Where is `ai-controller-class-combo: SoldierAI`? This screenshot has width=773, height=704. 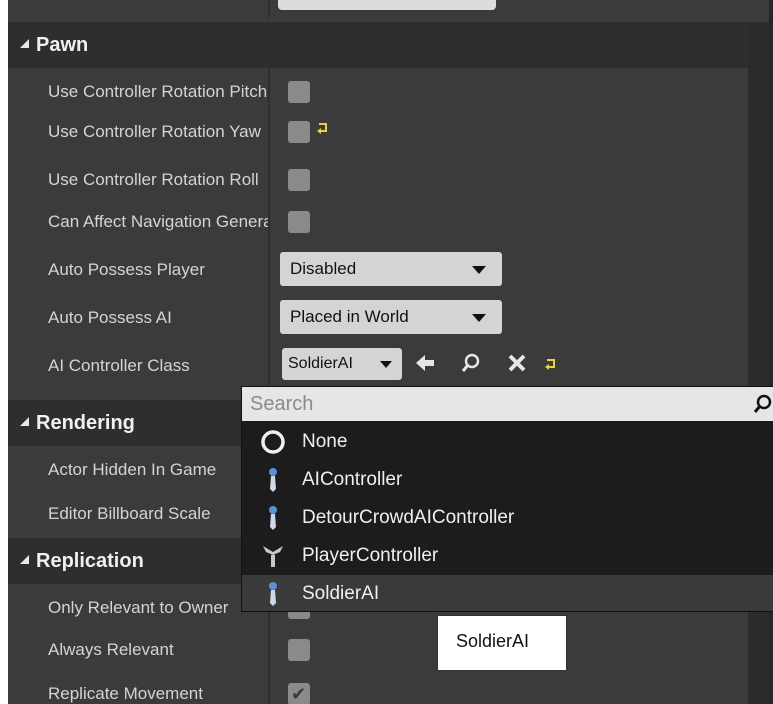 ai-controller-class-combo: SoldierAI is located at coordinates (342, 364).